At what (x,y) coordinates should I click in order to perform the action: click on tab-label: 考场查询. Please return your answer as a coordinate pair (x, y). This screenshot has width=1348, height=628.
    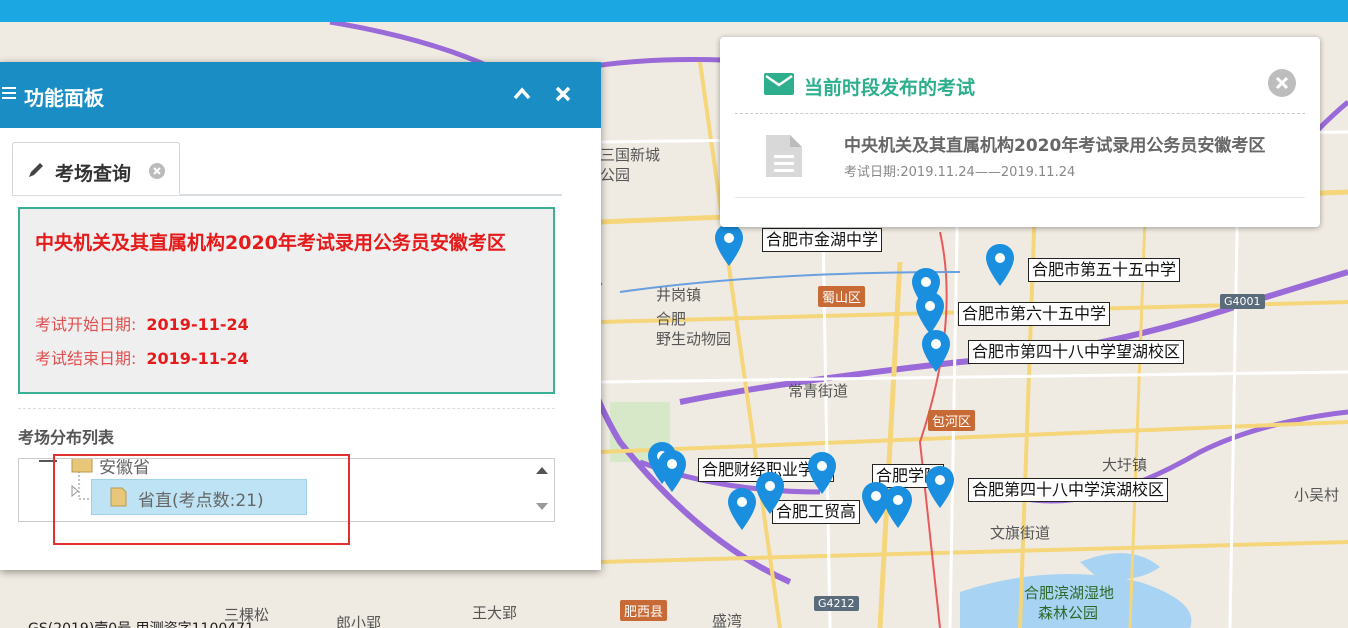
    Looking at the image, I should click on (93, 174).